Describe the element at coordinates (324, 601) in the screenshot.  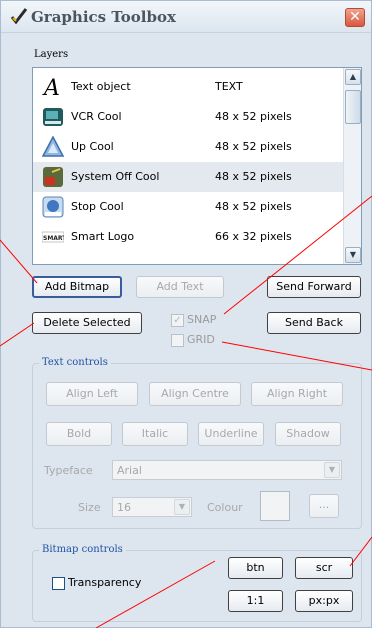
I see `px-px-button: px:px` at that location.